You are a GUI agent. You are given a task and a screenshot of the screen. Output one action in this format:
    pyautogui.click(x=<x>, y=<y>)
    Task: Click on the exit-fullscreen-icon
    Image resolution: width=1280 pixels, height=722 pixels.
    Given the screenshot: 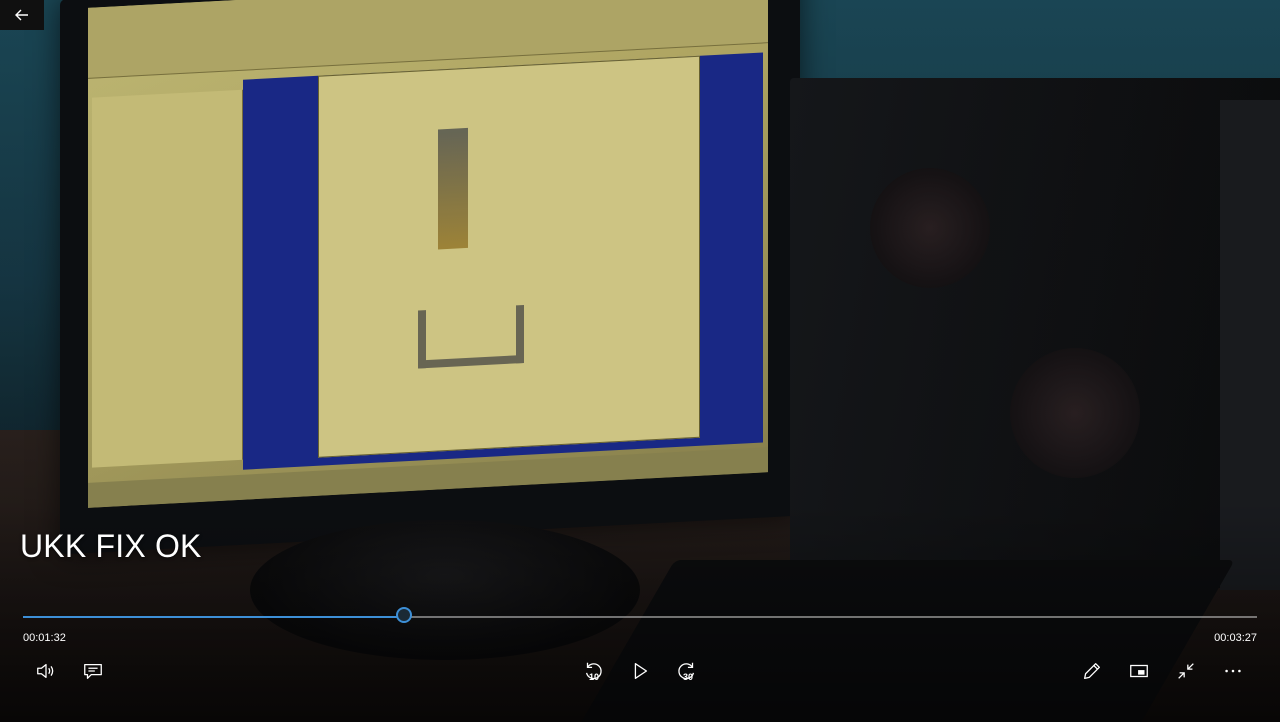 What is the action you would take?
    pyautogui.click(x=1186, y=671)
    